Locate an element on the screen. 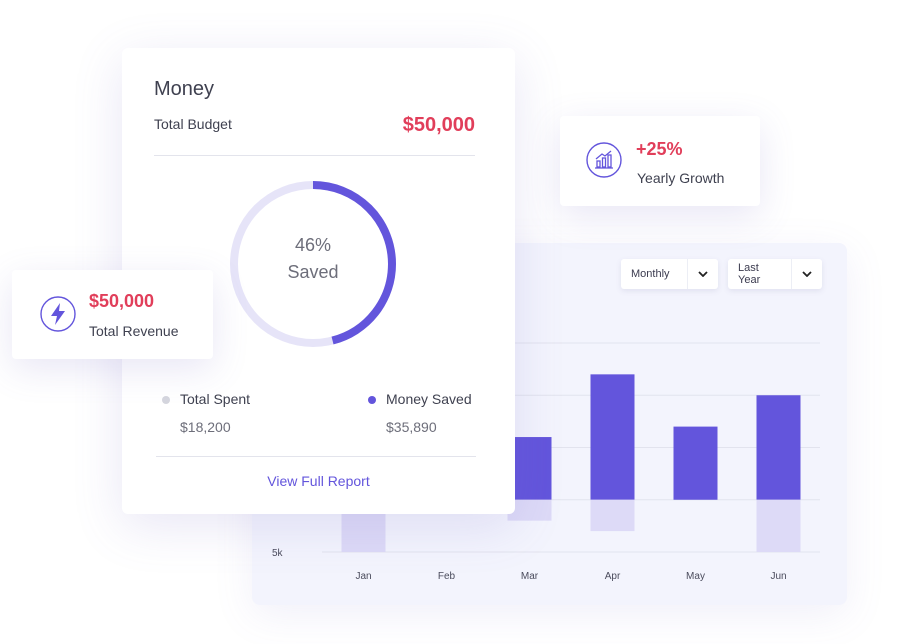 Image resolution: width=898 pixels, height=644 pixels. total-spent-dot is located at coordinates (166, 400).